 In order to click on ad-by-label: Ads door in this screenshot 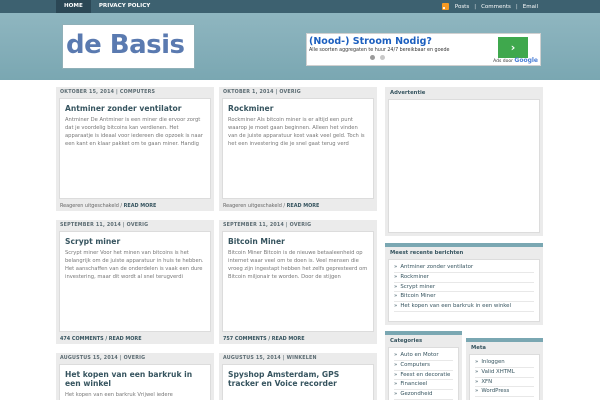, I will do `click(503, 61)`.